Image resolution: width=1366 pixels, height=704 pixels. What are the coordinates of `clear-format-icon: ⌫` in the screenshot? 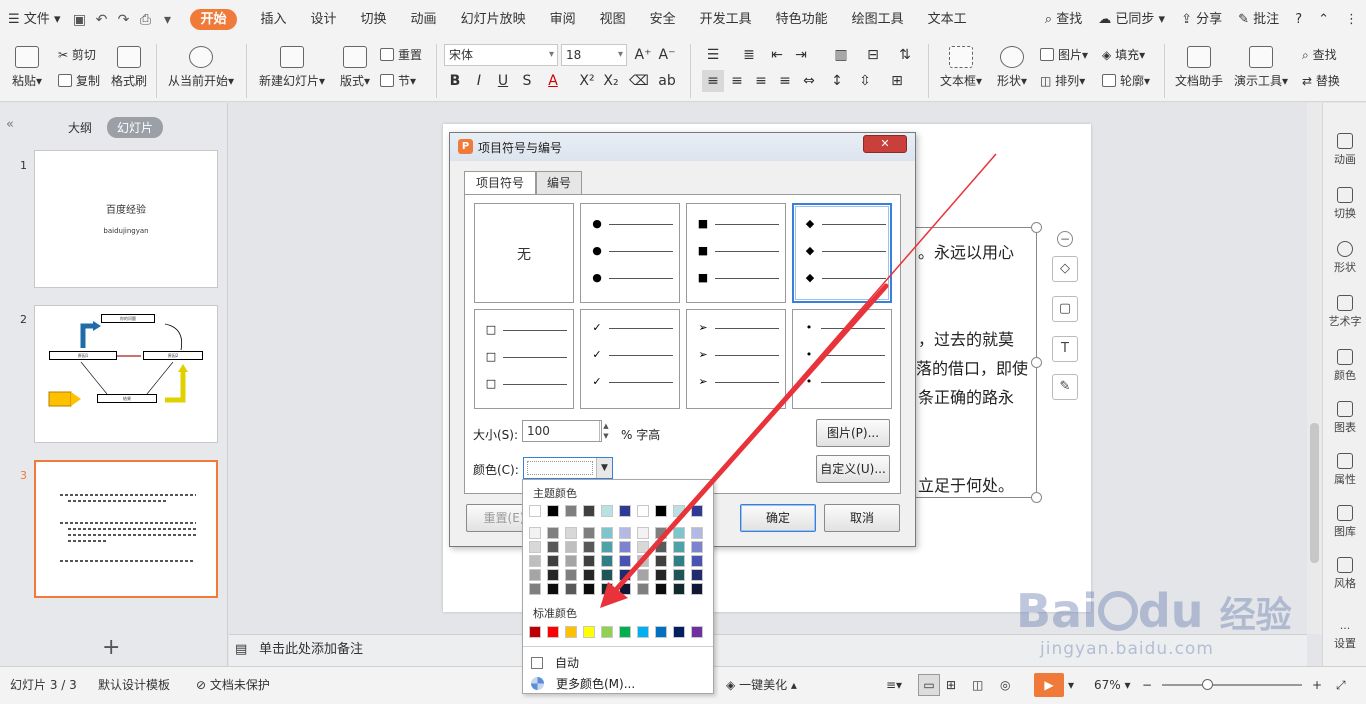 It's located at (639, 81).